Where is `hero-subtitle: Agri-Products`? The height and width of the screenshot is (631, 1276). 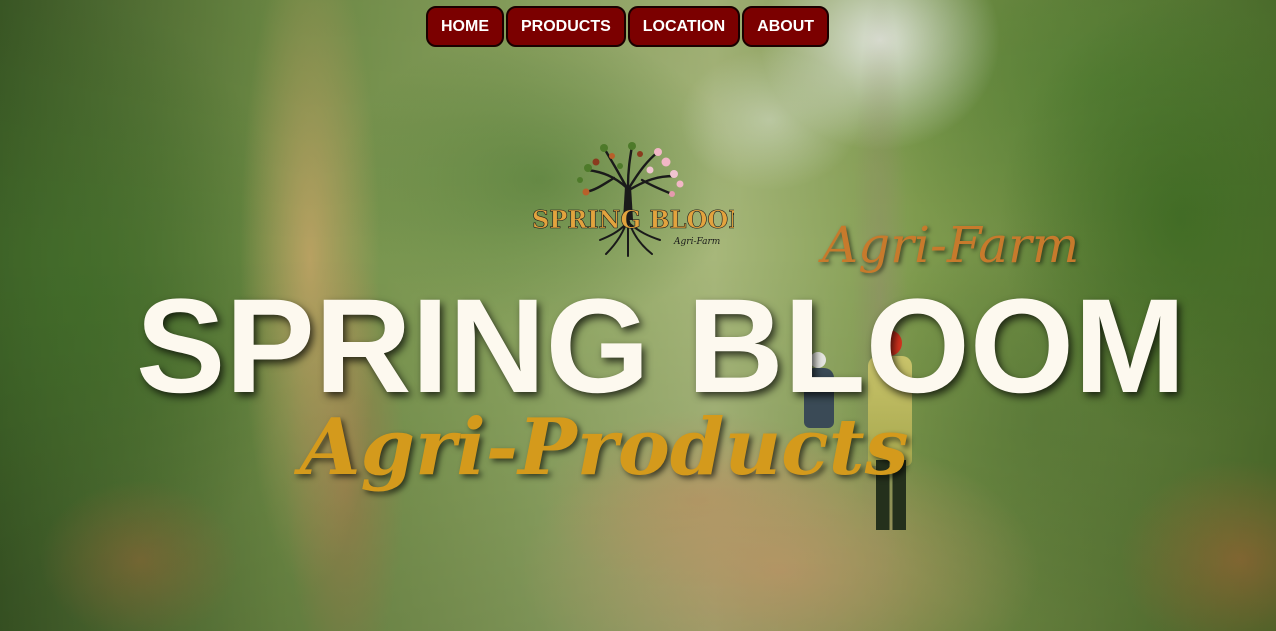 hero-subtitle: Agri-Products is located at coordinates (604, 447).